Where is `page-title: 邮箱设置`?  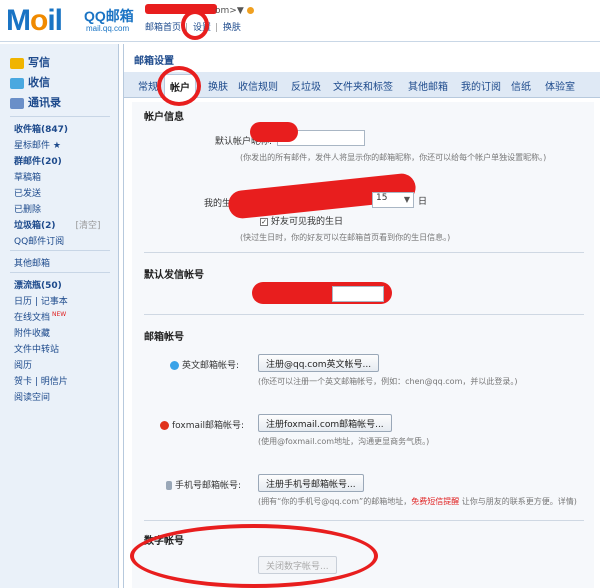
page-title: 邮箱设置 is located at coordinates (154, 61).